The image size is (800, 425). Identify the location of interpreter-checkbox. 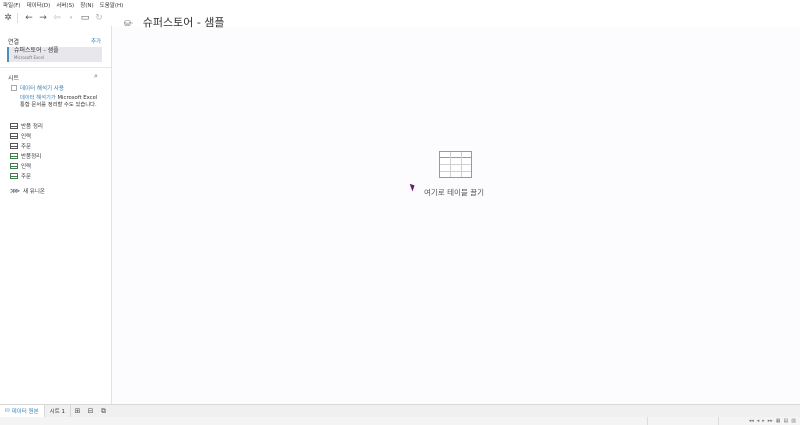
(14, 88).